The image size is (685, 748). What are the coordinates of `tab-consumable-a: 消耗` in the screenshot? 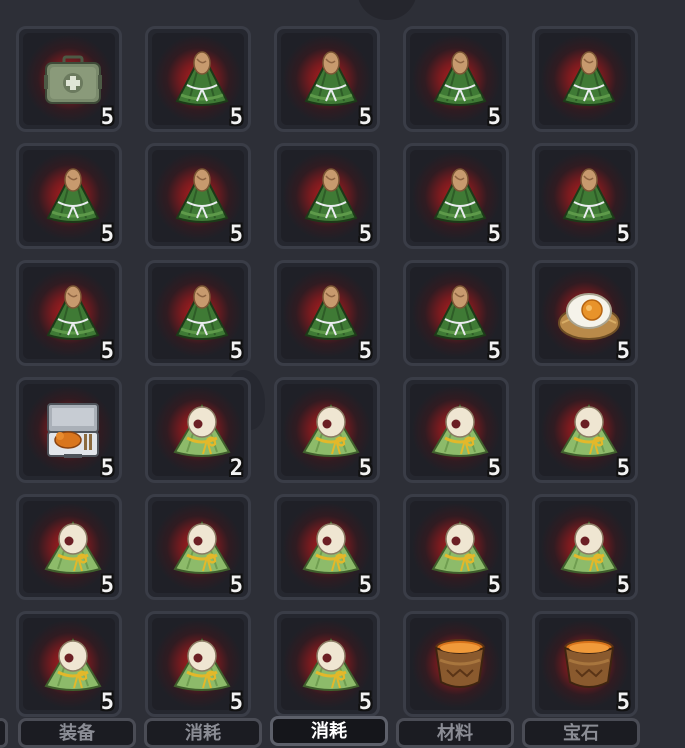 It's located at (203, 733).